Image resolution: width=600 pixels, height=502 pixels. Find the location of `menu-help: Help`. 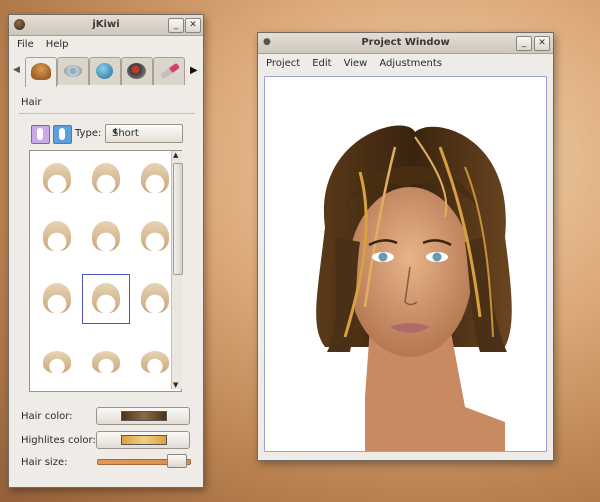

menu-help: Help is located at coordinates (57, 46).